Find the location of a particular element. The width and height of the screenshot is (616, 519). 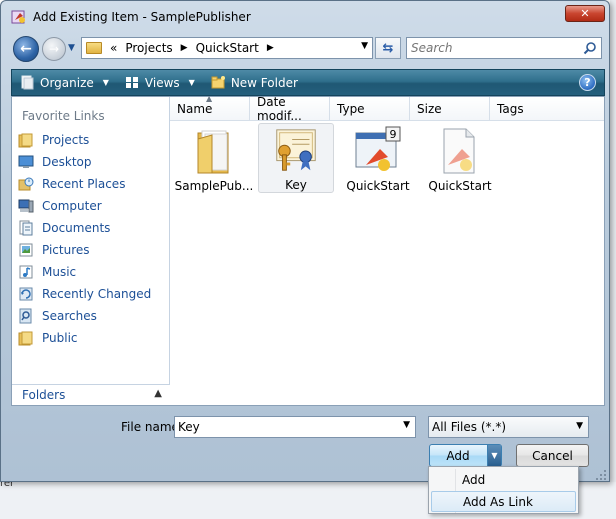

organize-label: Organize is located at coordinates (67, 82).